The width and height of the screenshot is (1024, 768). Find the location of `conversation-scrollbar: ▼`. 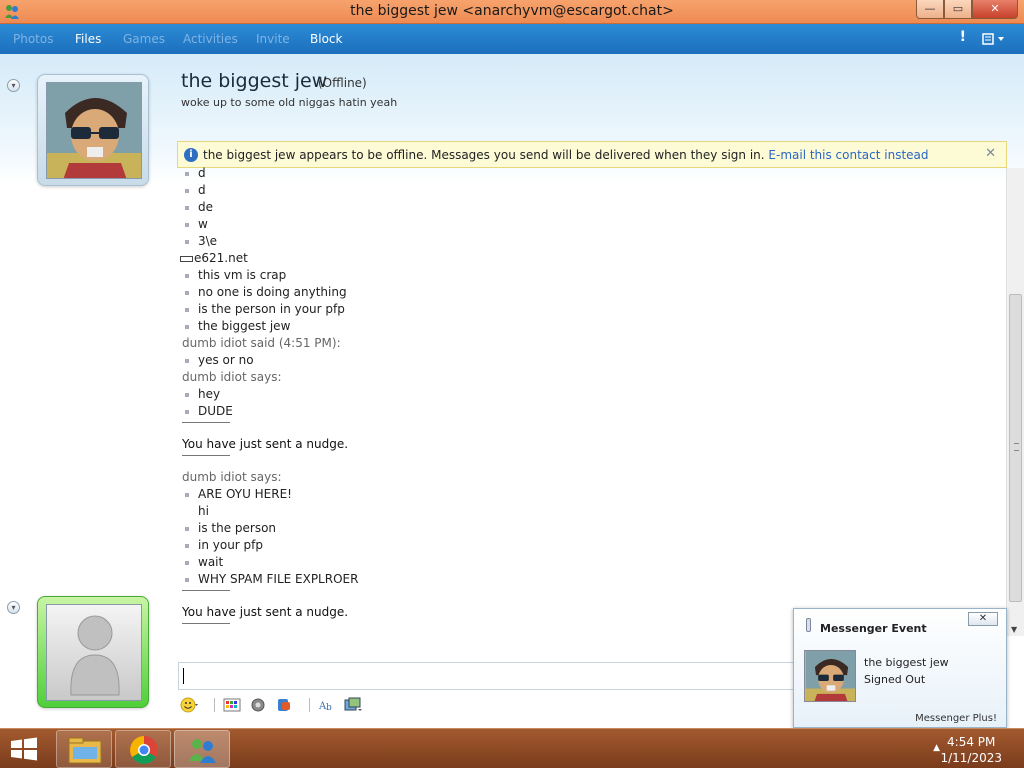

conversation-scrollbar: ▼ is located at coordinates (1015, 402).